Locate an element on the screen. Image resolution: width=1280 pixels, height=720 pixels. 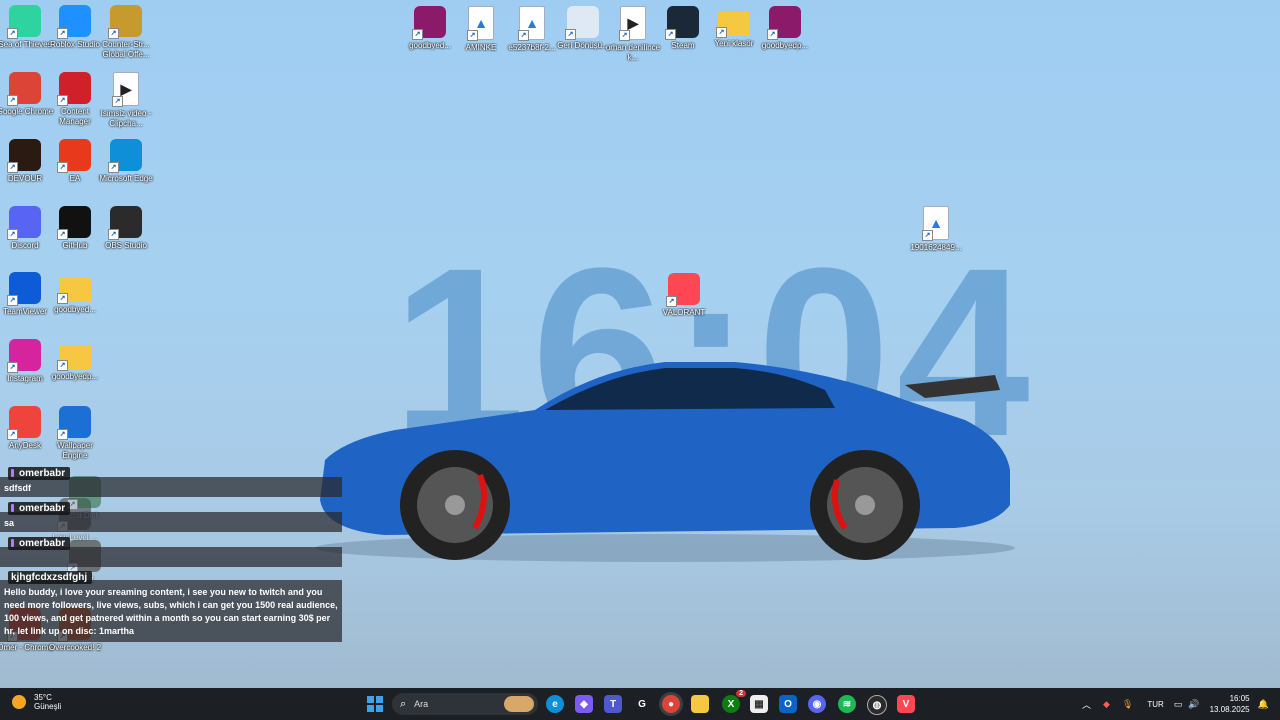
steam-icon: ↗ is located at coordinates (682, 23).